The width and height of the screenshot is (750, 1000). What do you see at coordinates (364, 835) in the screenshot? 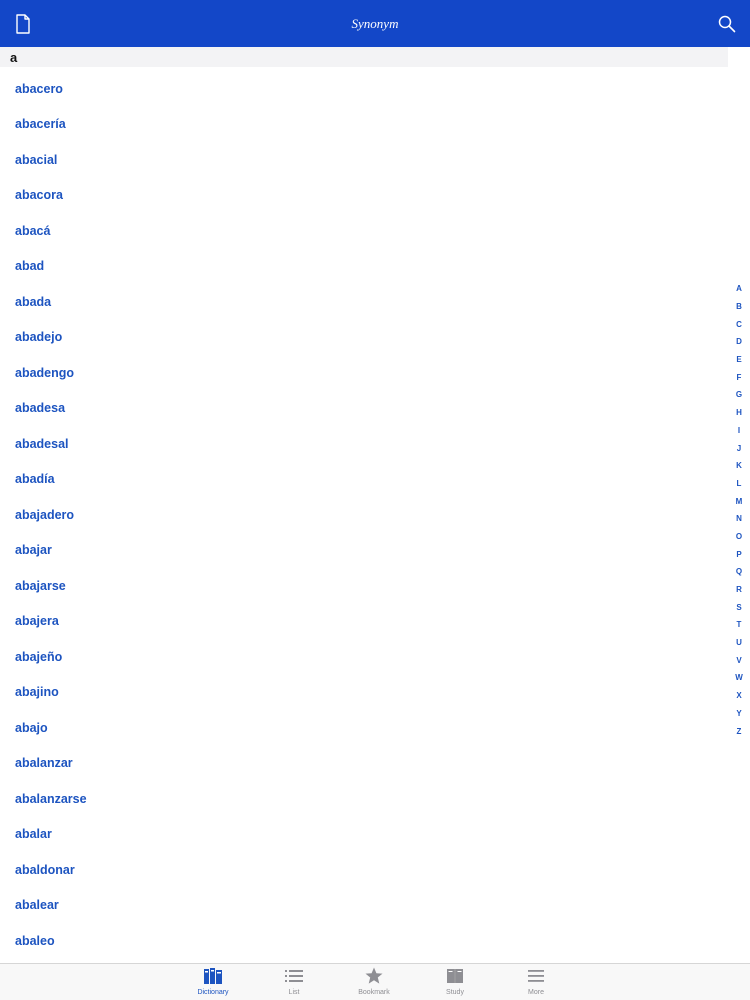
I see `list-item: abalar` at bounding box center [364, 835].